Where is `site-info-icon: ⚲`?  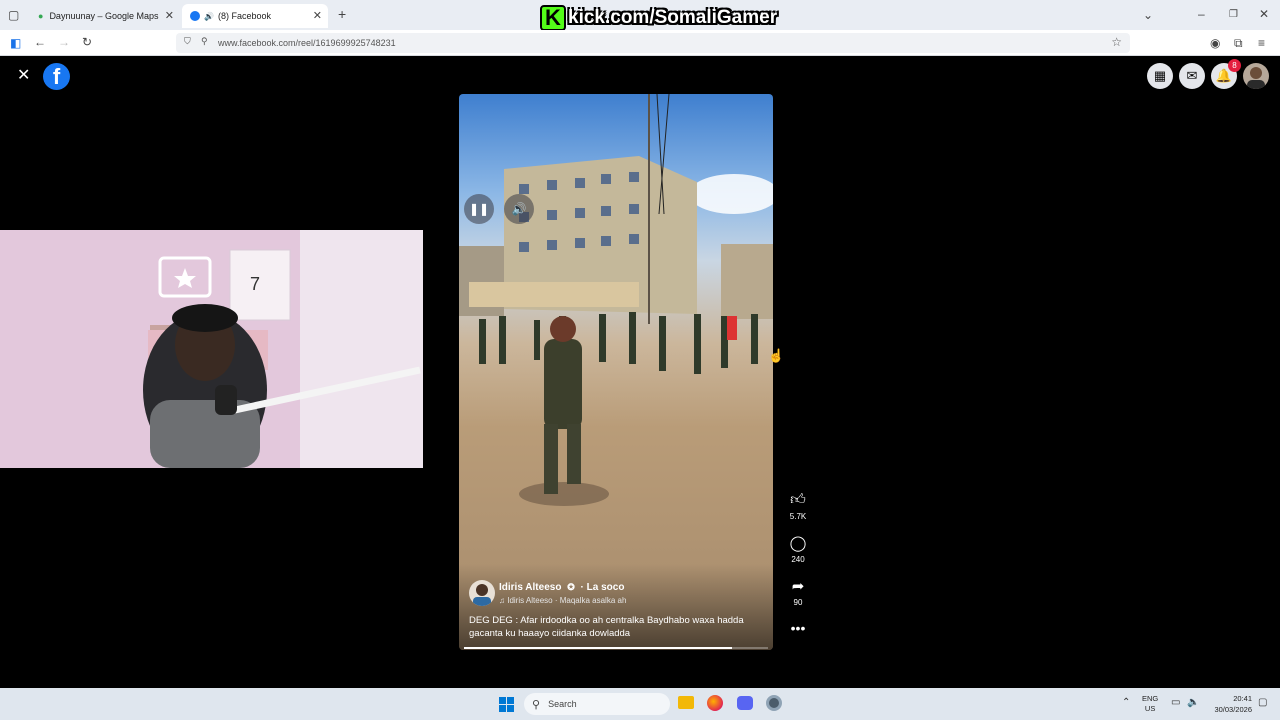
site-info-icon: ⚲ is located at coordinates (204, 41).